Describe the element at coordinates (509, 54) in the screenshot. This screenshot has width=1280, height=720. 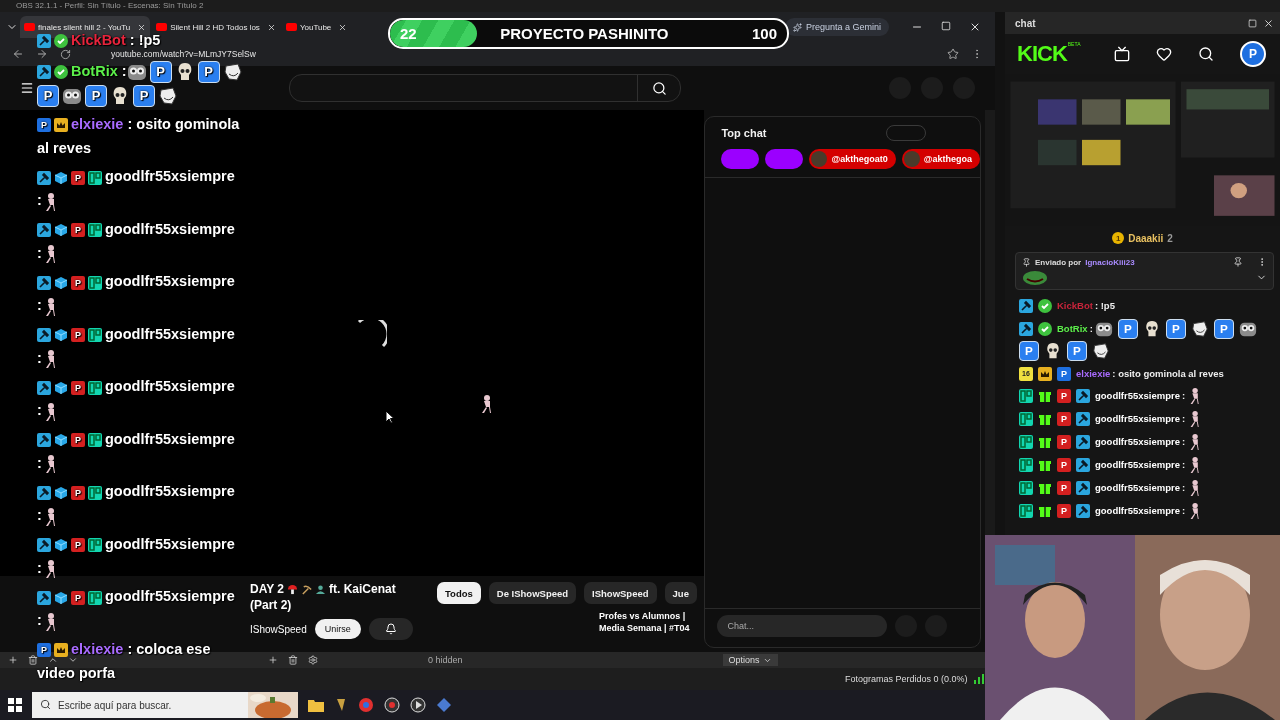
I see `address-field: youtube.com/watch?v=MLmJY7SelSw` at that location.